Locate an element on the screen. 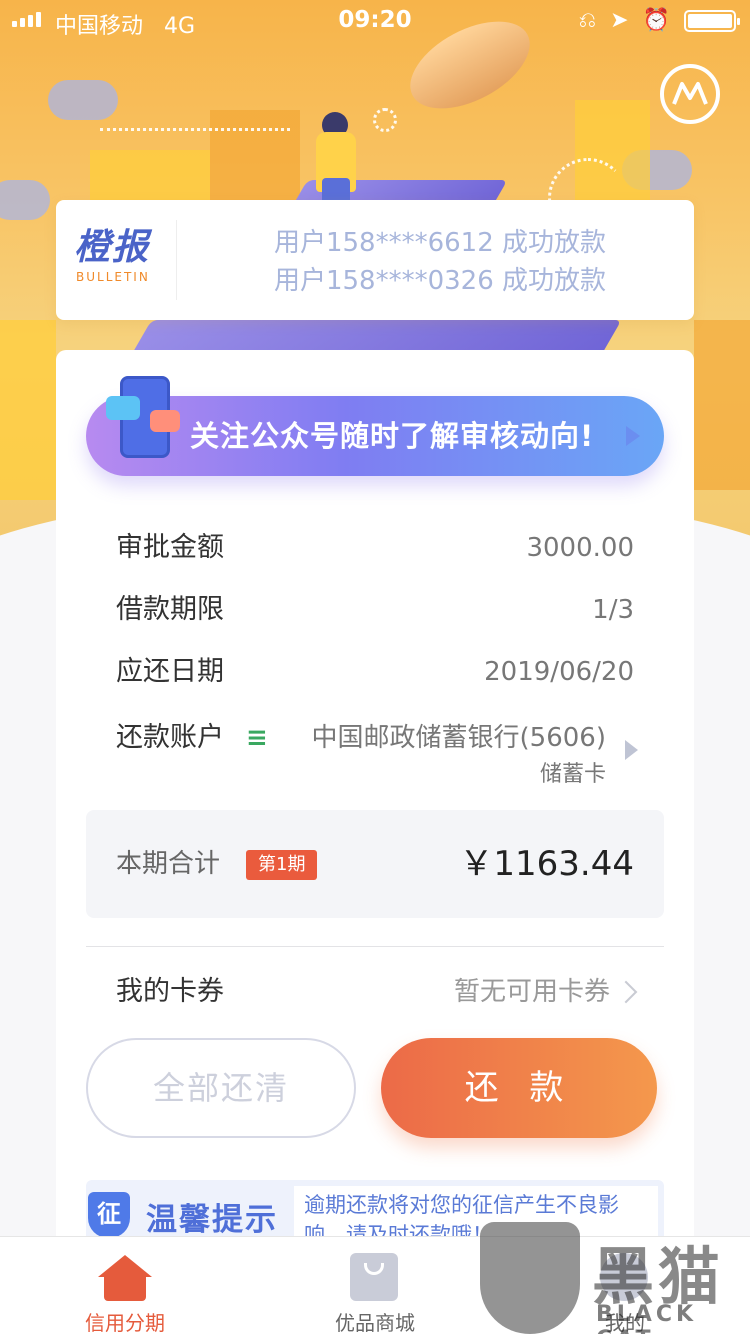 The image size is (750, 1334). period-badge: 第1期 is located at coordinates (282, 865).